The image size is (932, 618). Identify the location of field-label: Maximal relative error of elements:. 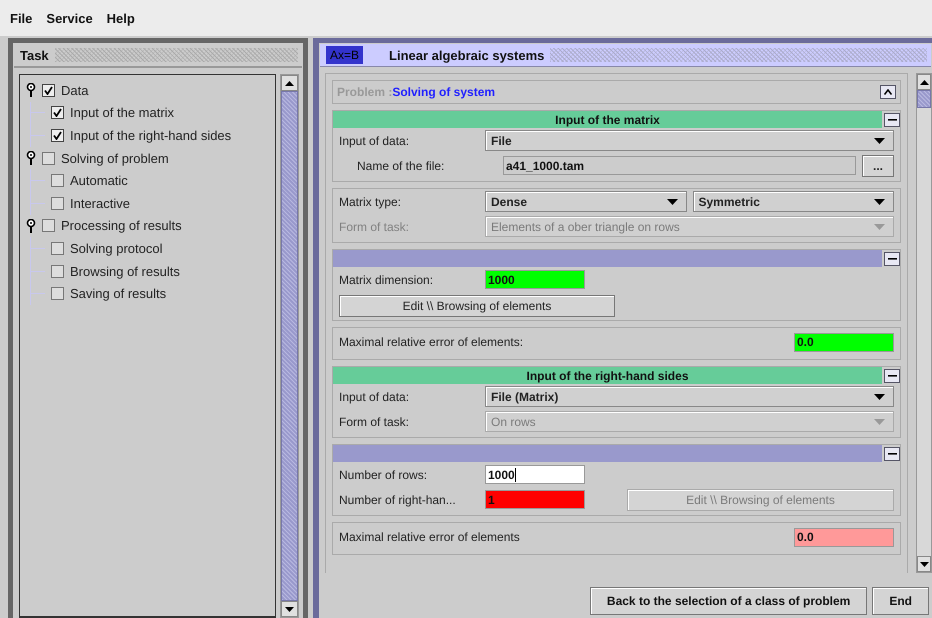
(431, 342).